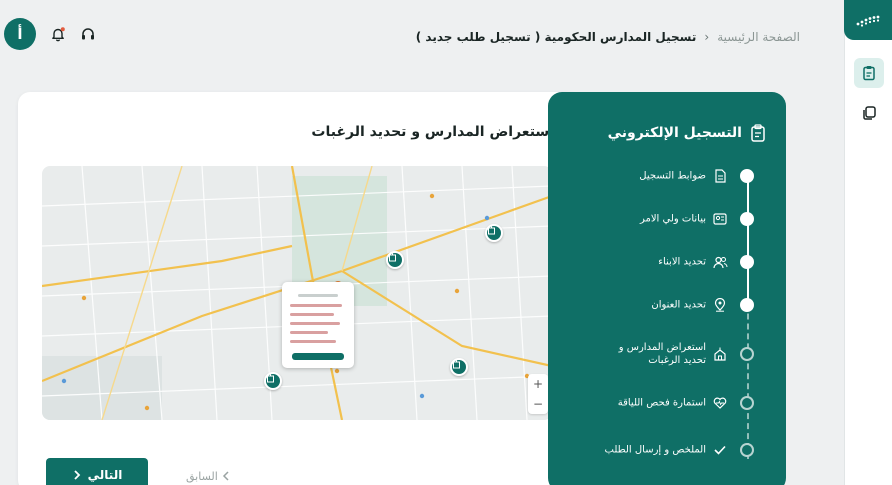 This screenshot has width=892, height=485. I want to click on step-select-children: تحديد الابناء, so click(679, 262).